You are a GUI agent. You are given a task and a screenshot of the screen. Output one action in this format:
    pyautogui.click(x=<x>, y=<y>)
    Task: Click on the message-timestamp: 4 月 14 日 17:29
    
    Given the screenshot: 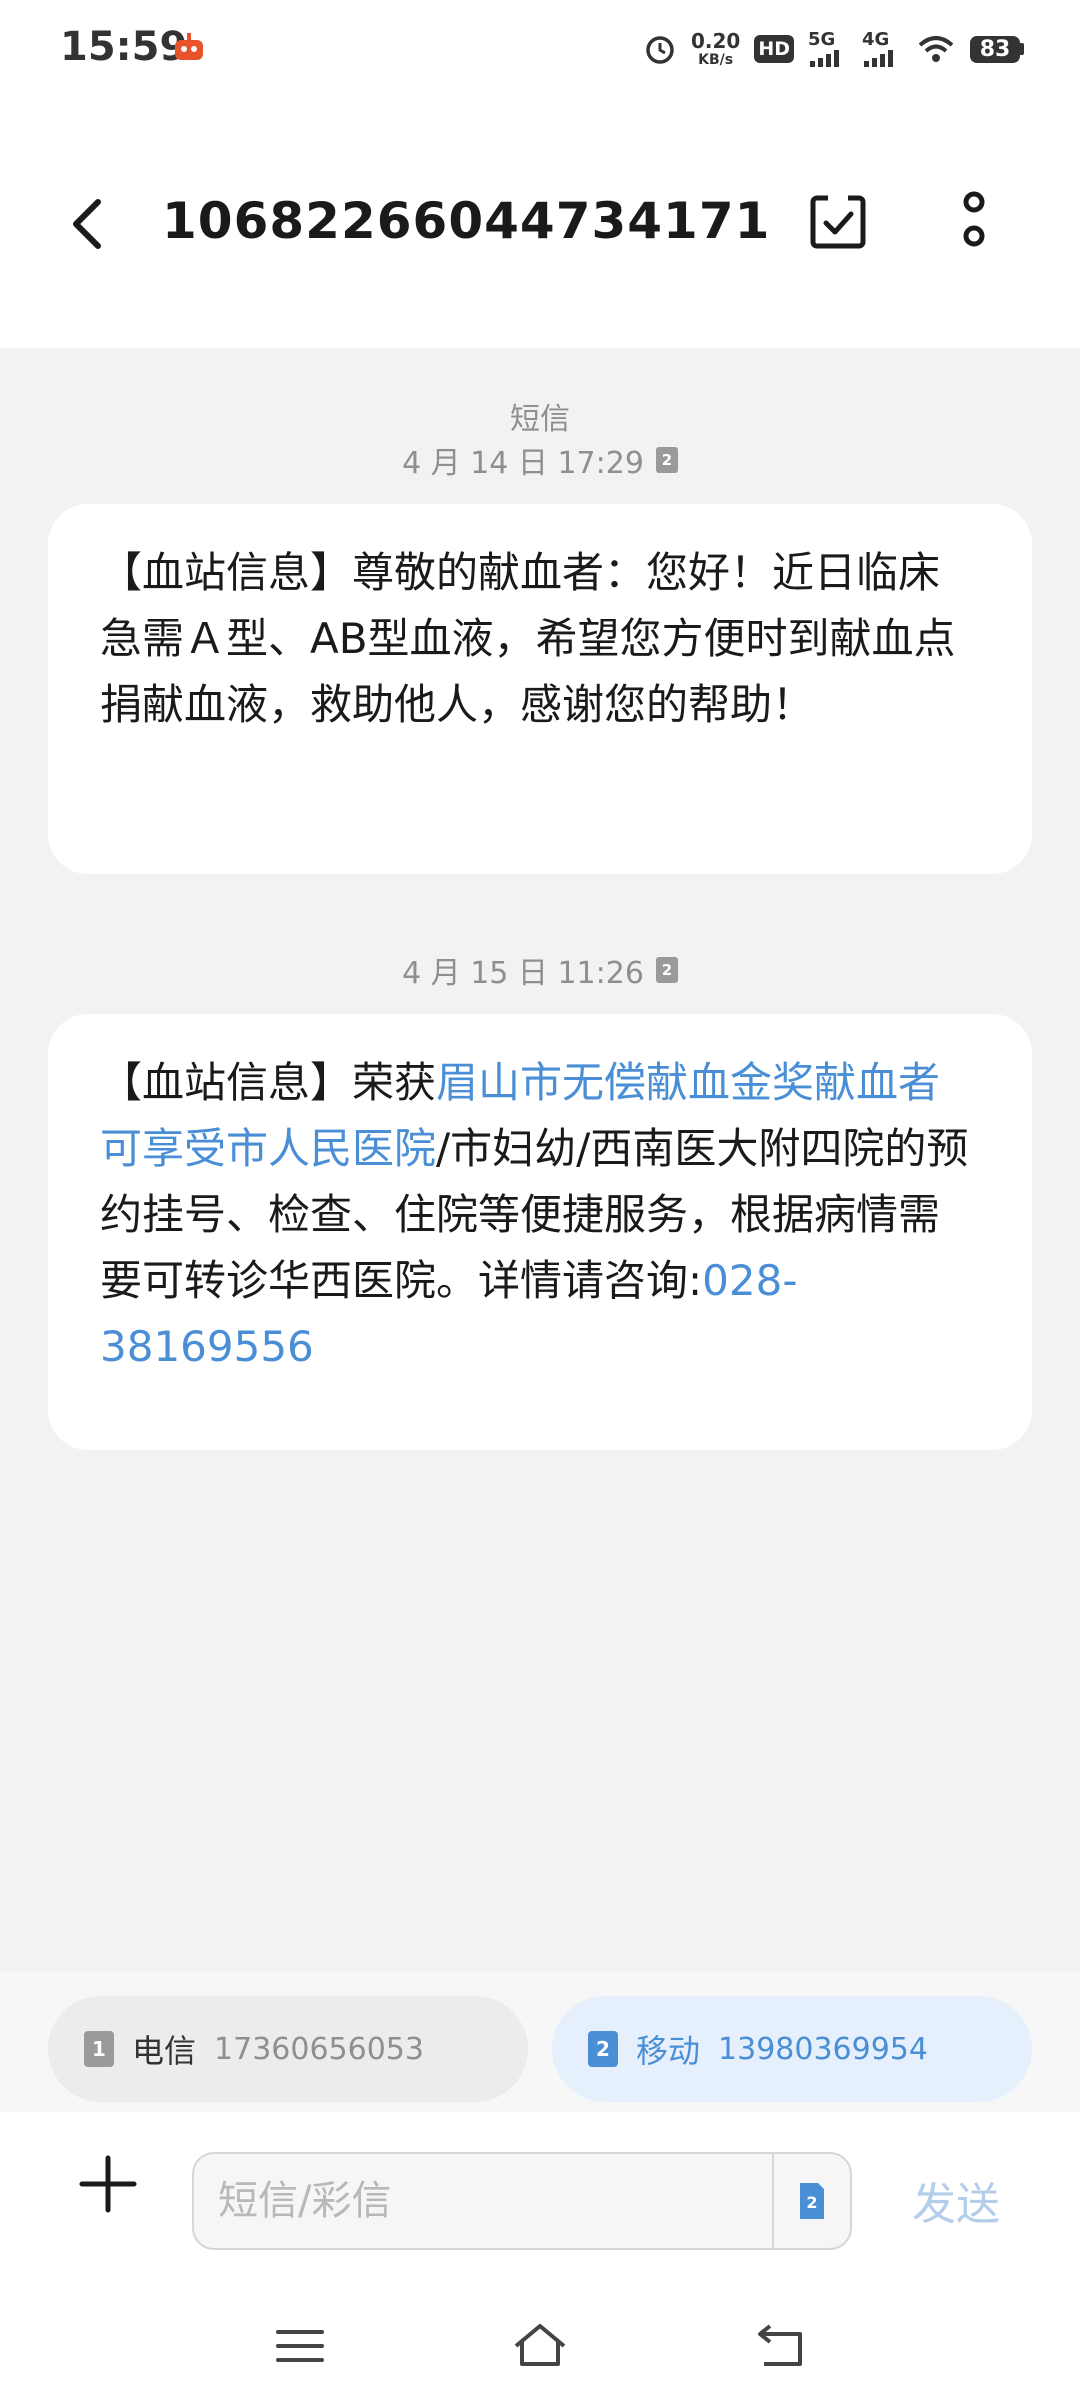 What is the action you would take?
    pyautogui.click(x=523, y=463)
    